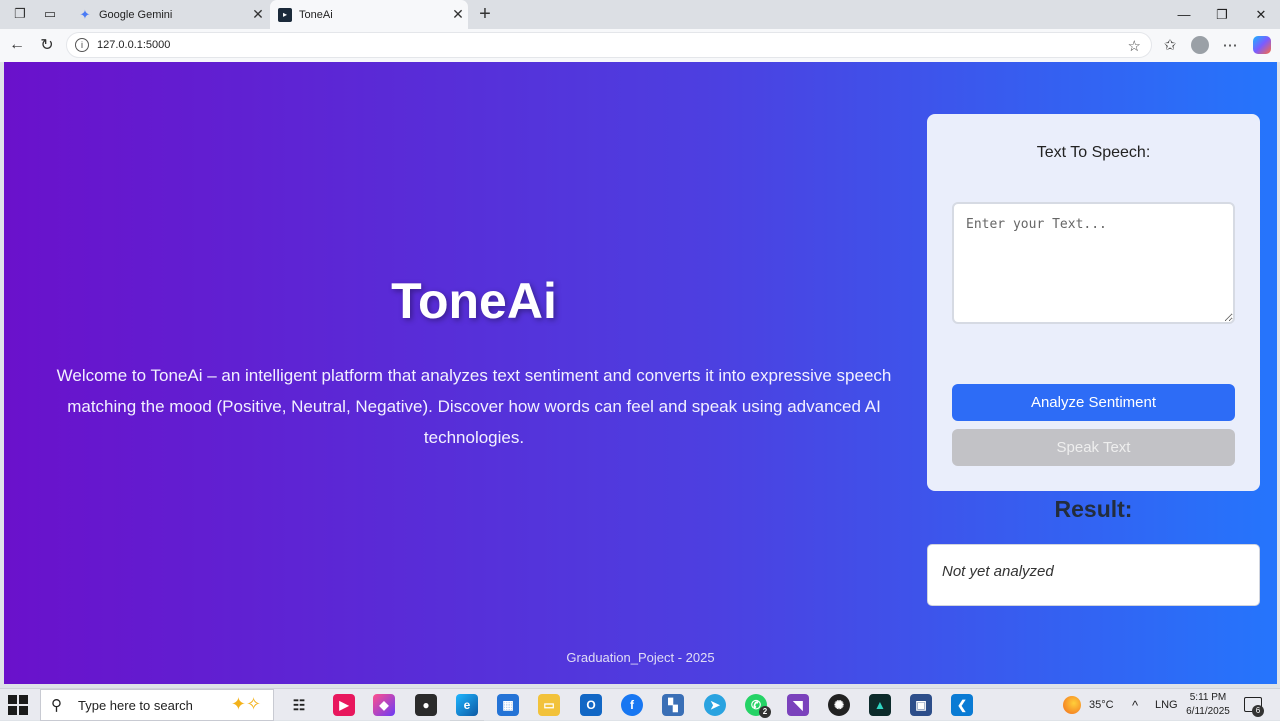 This screenshot has height=721, width=1280. What do you see at coordinates (18, 705) in the screenshot?
I see `start-button` at bounding box center [18, 705].